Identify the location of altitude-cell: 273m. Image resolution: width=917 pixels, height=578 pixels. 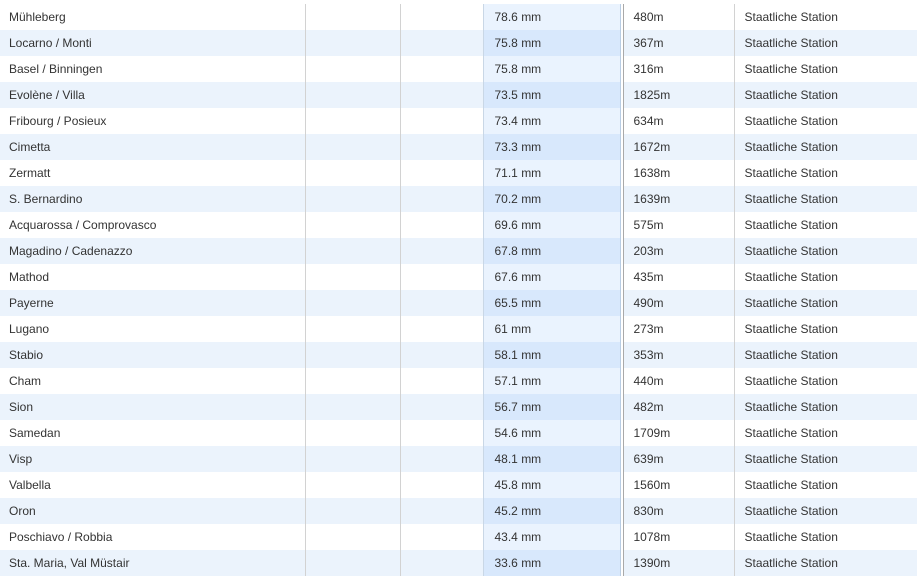
(679, 329).